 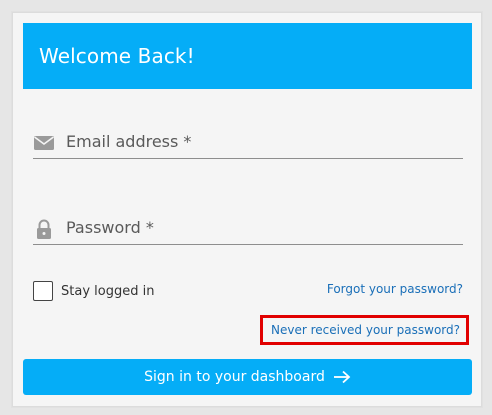 What do you see at coordinates (234, 377) in the screenshot?
I see `sign-in-button-label: Sign in to your dashboard` at bounding box center [234, 377].